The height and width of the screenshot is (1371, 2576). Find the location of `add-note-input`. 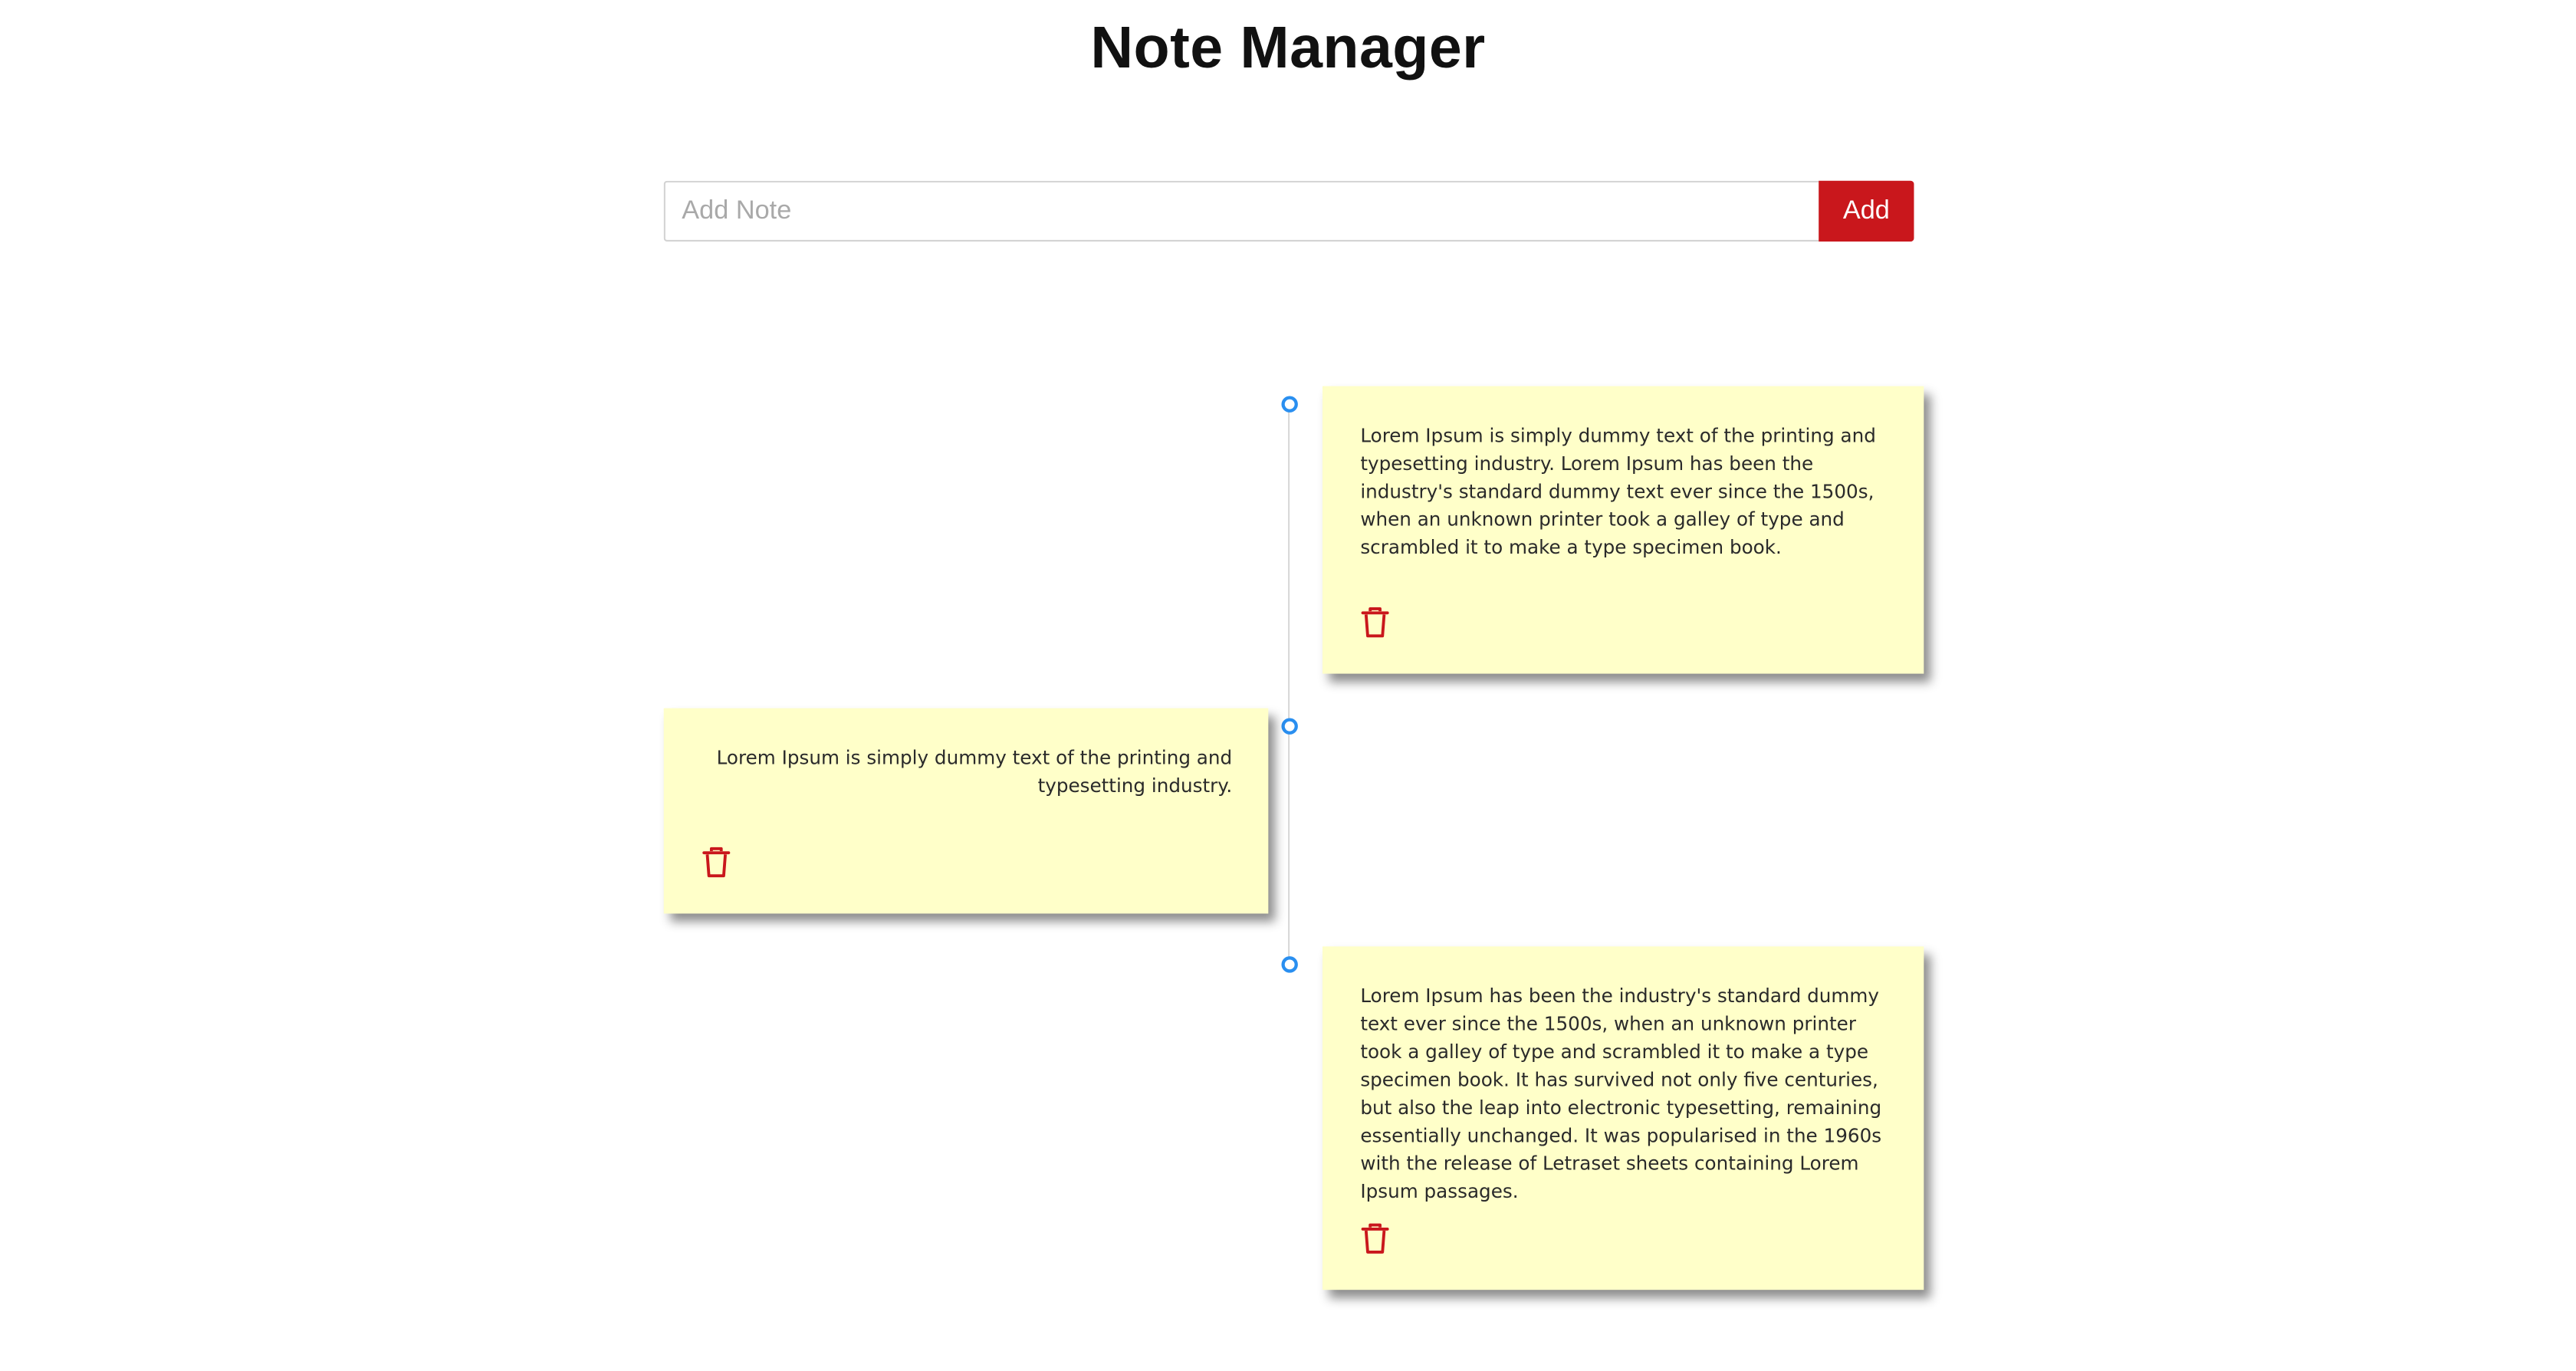

add-note-input is located at coordinates (1241, 211).